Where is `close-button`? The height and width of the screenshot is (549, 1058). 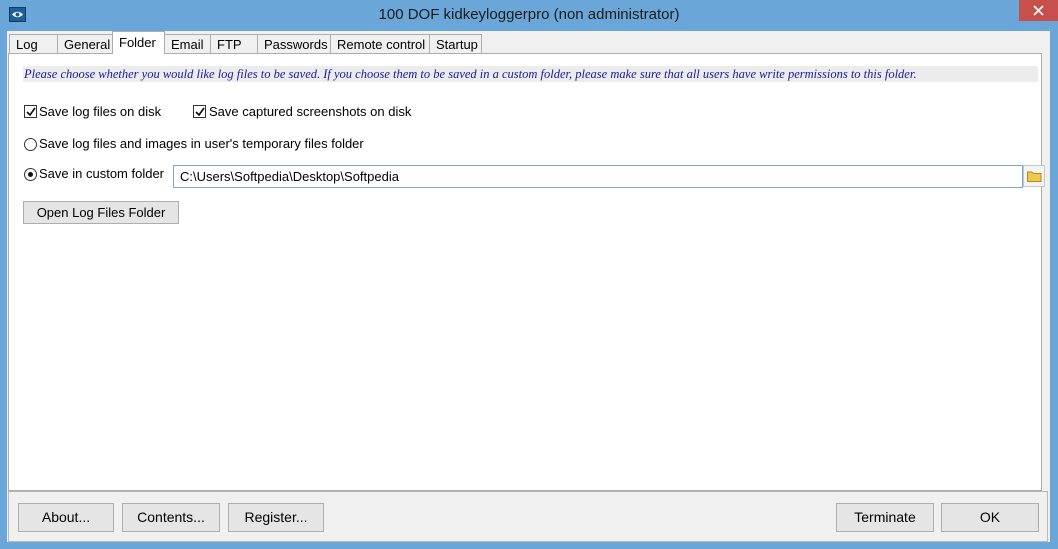 close-button is located at coordinates (1038, 10).